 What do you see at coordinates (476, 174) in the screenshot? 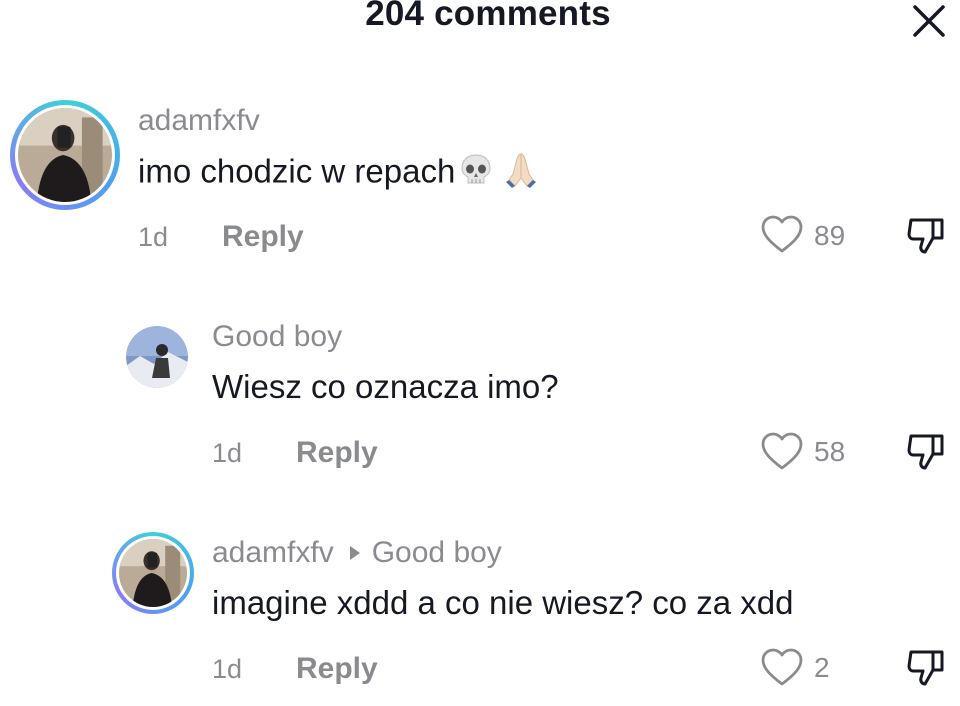
I see `skull-emoji` at bounding box center [476, 174].